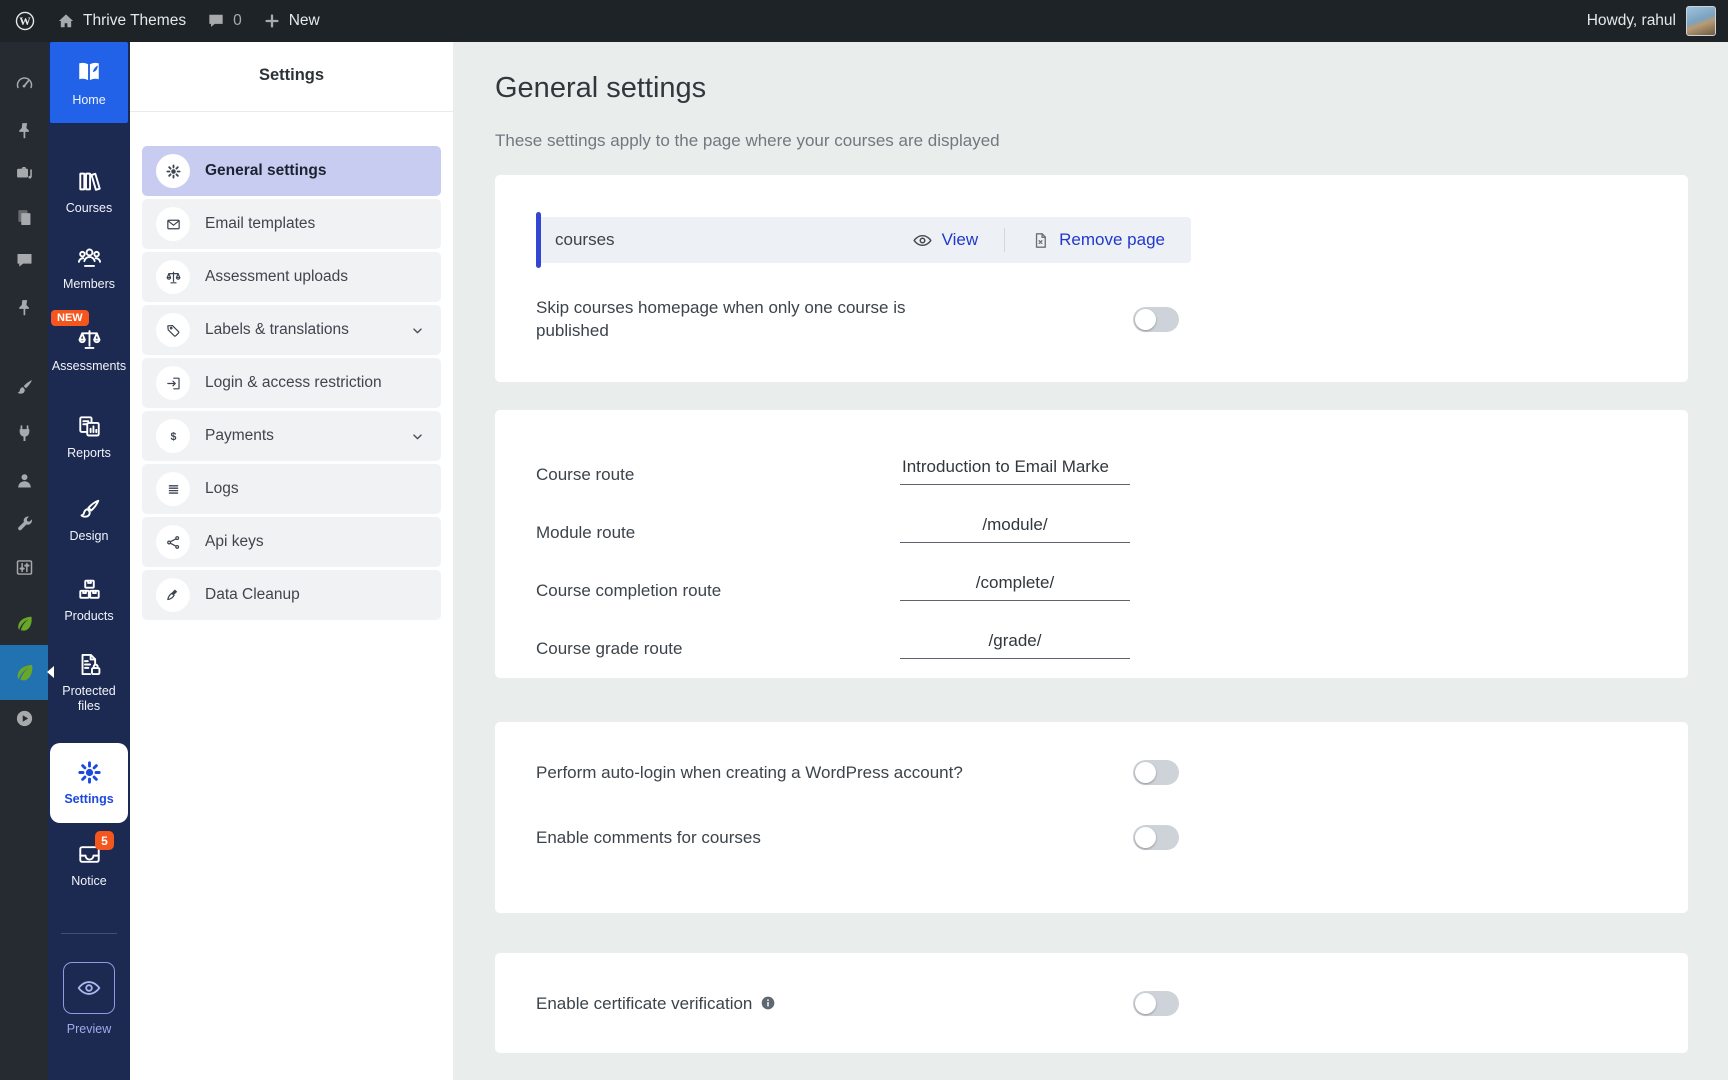 This screenshot has height=1080, width=1728. Describe the element at coordinates (277, 276) in the screenshot. I see `menu-item-label: Assessment uploads` at that location.